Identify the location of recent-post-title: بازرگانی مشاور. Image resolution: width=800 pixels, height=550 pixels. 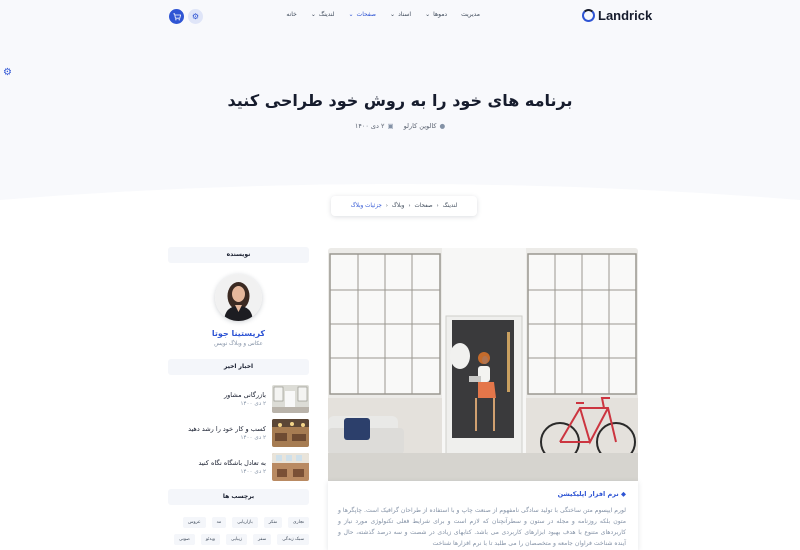
(245, 395).